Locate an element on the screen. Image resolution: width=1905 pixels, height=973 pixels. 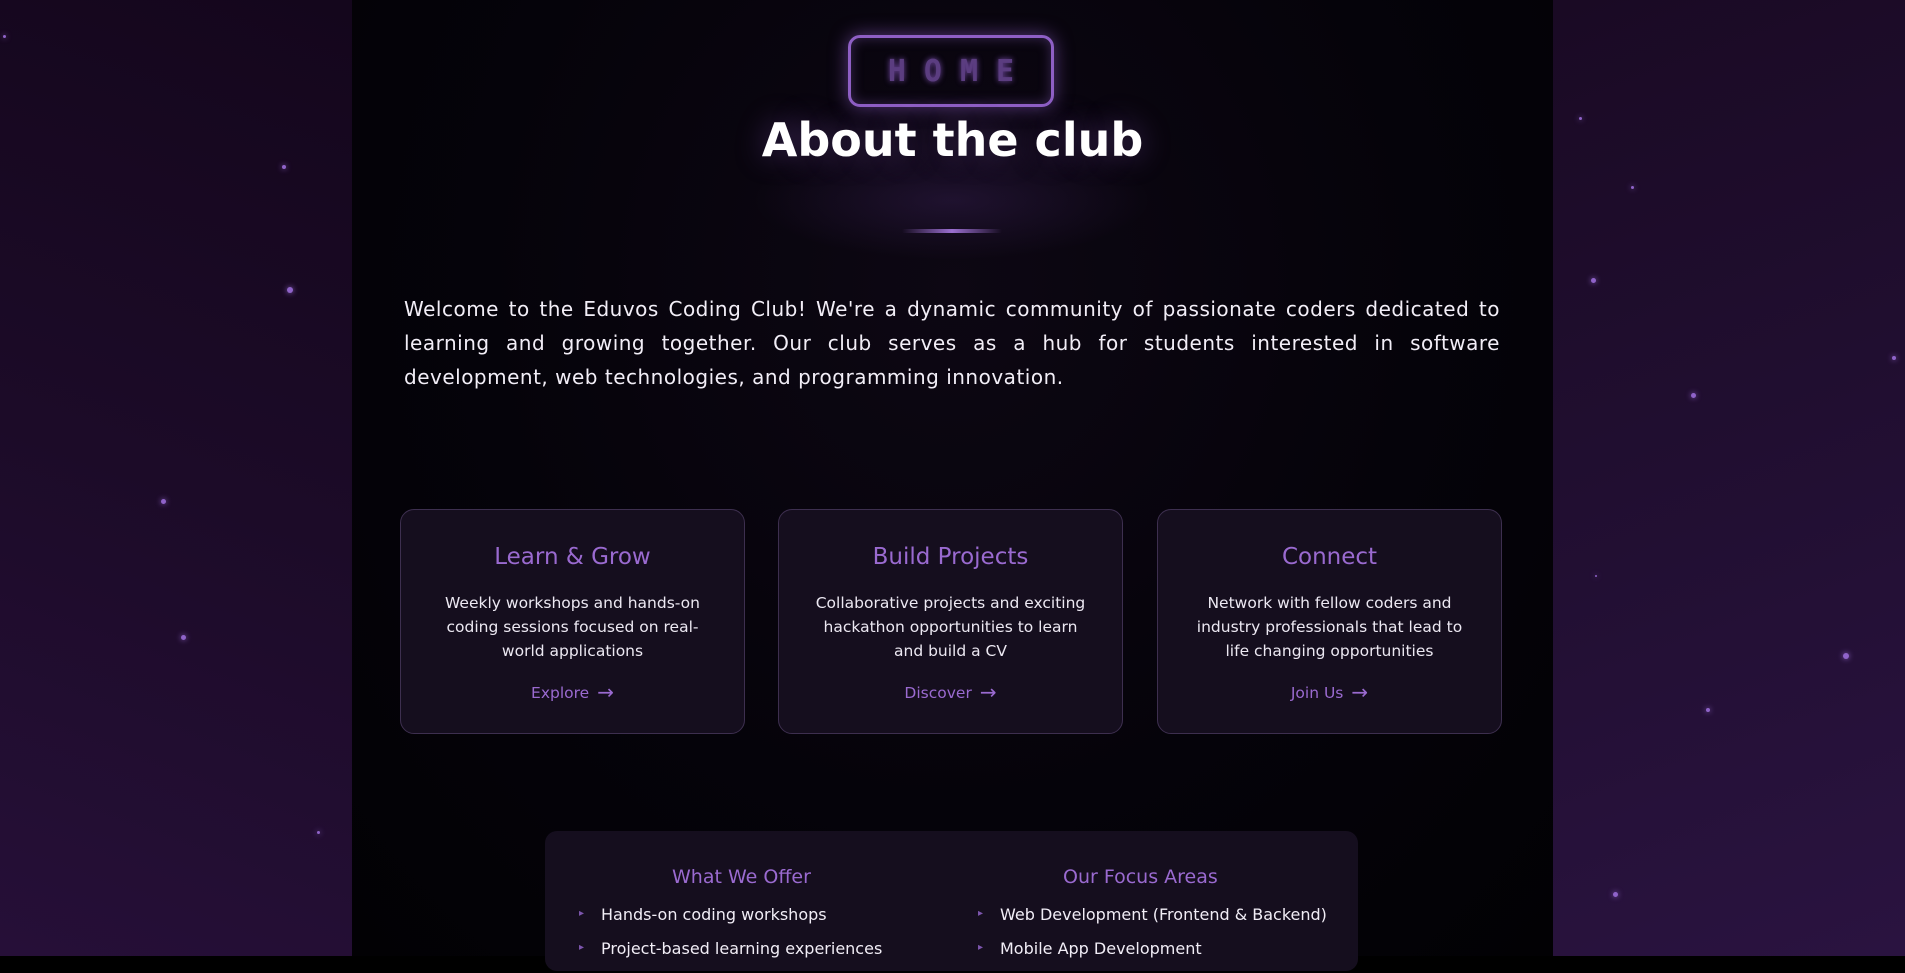
link-label: Join Us is located at coordinates (1317, 693).